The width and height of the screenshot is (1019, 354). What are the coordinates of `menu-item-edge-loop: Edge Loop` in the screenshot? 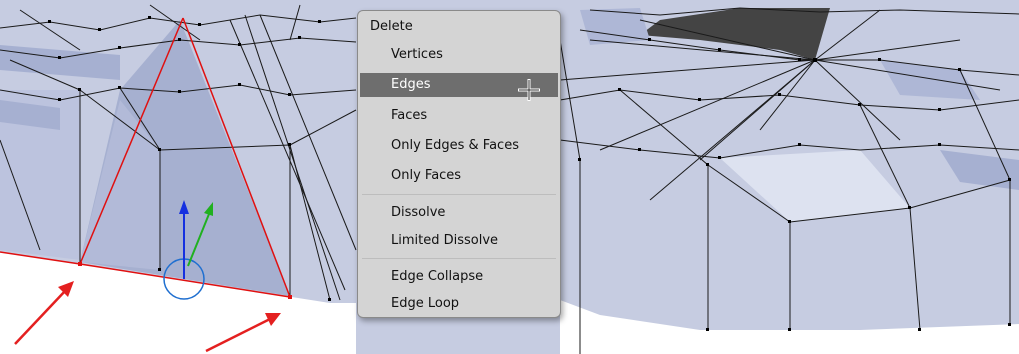 It's located at (459, 304).